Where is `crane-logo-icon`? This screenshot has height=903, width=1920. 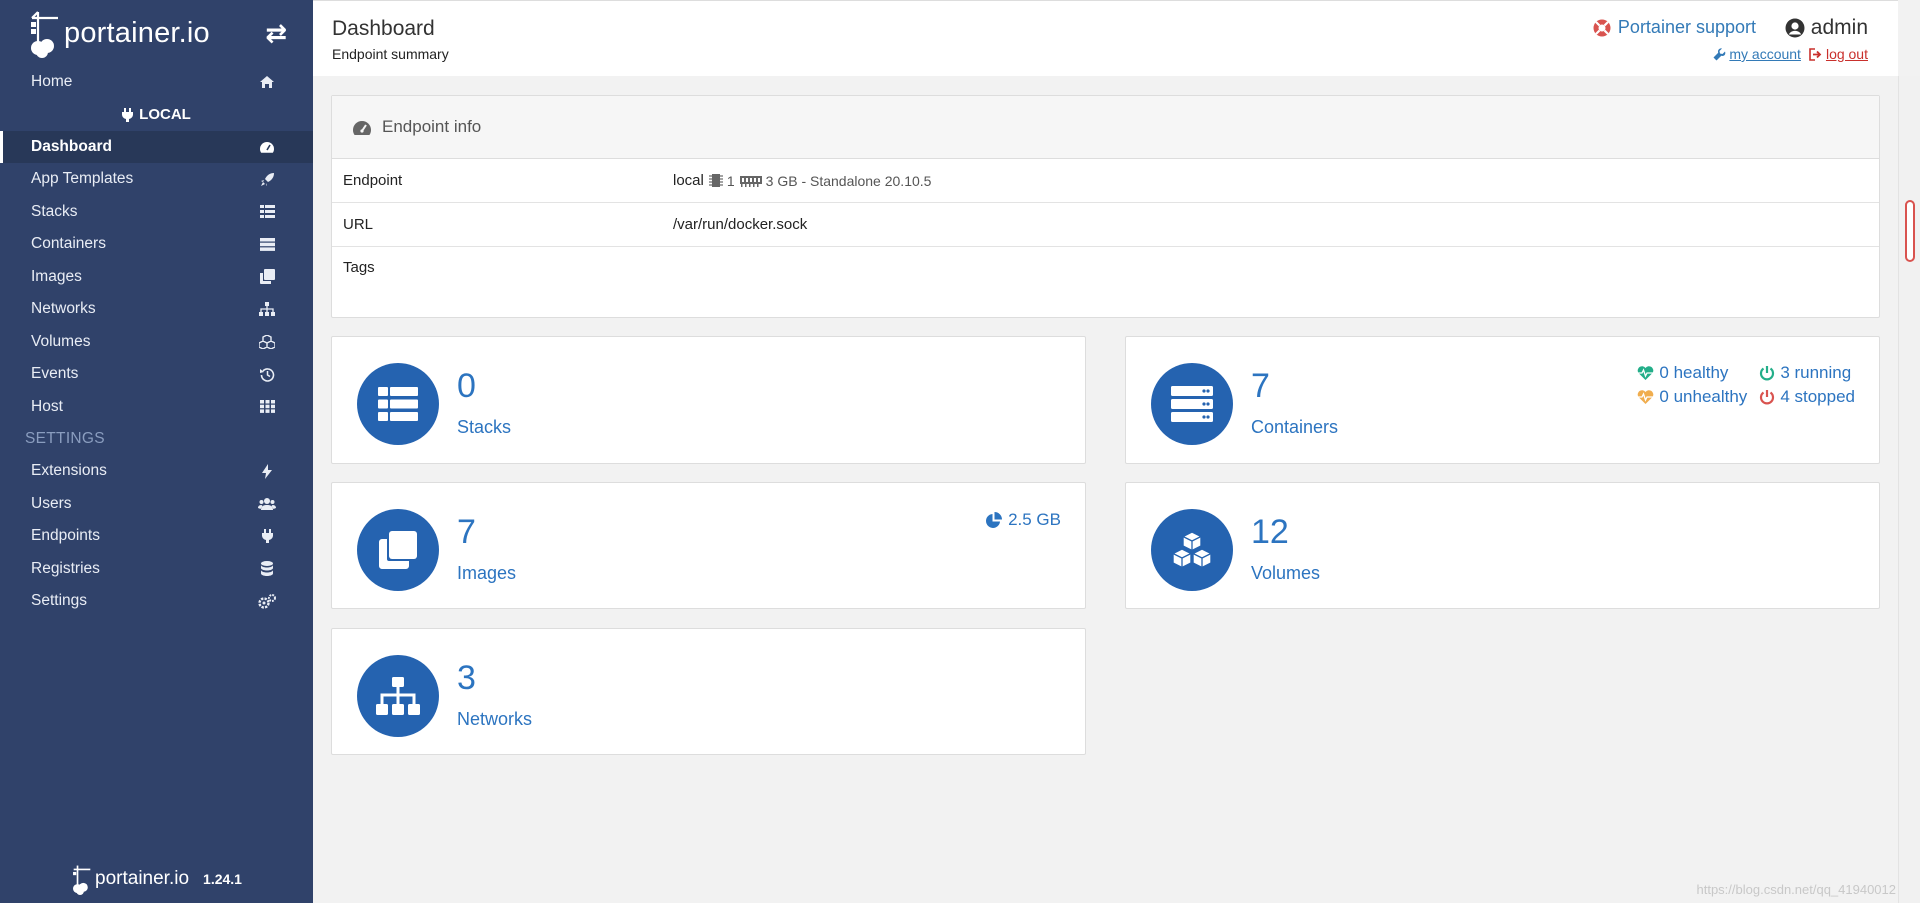 crane-logo-icon is located at coordinates (44, 34).